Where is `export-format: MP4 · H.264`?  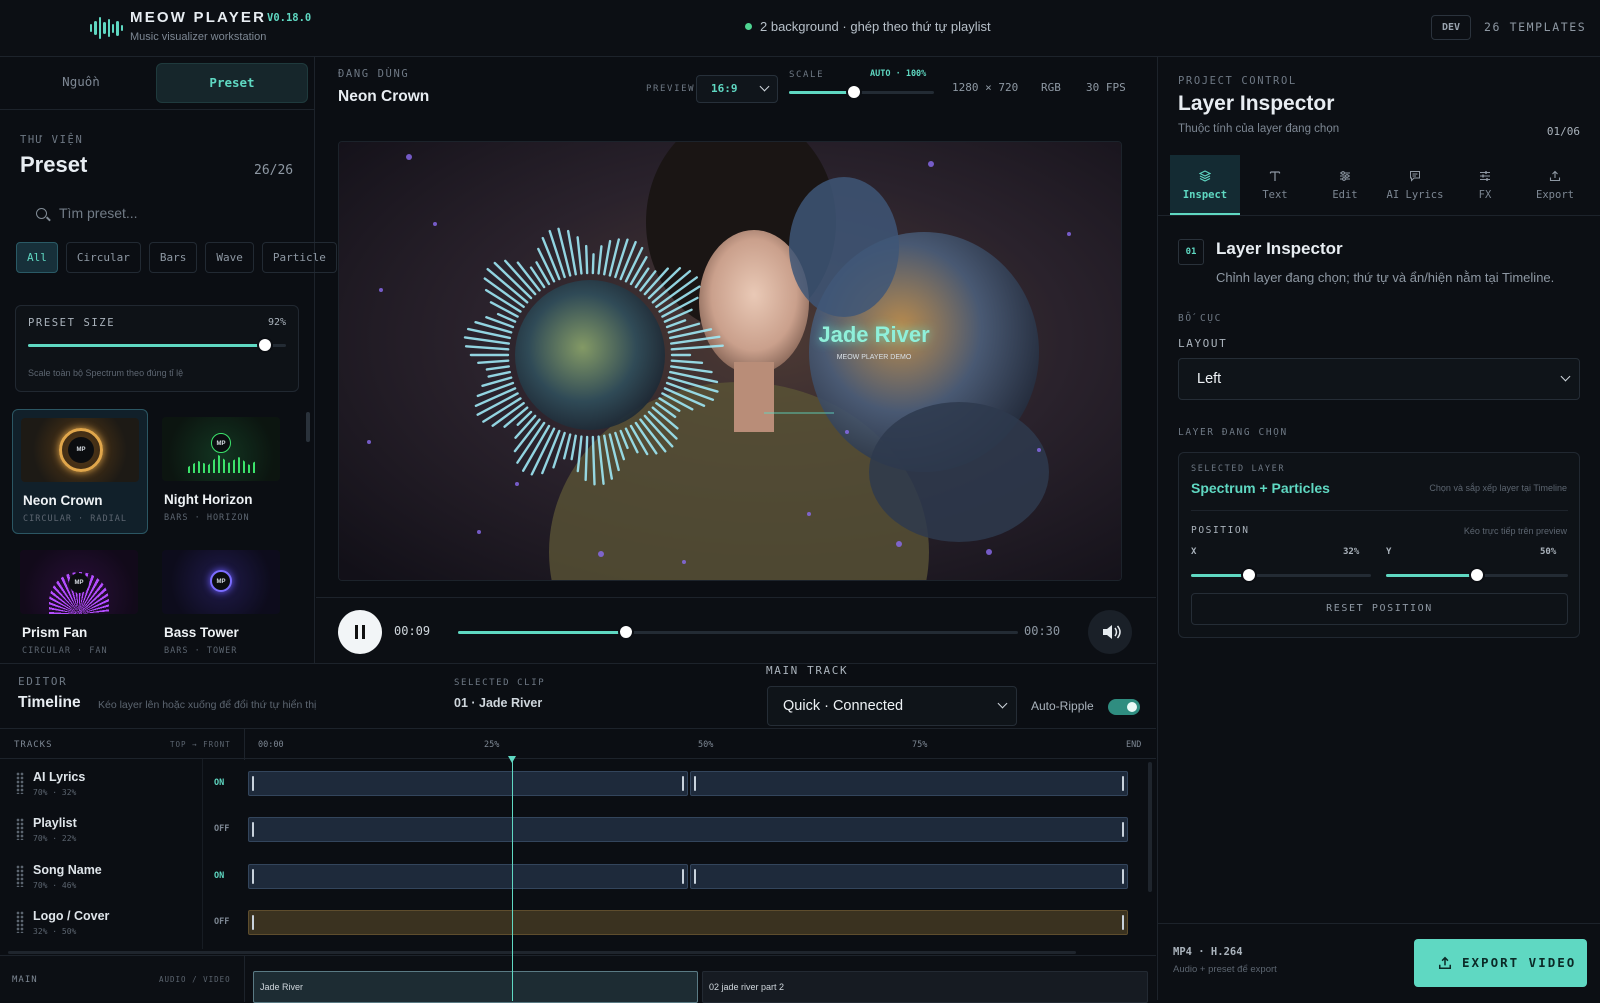
export-format: MP4 · H.264 is located at coordinates (1208, 952).